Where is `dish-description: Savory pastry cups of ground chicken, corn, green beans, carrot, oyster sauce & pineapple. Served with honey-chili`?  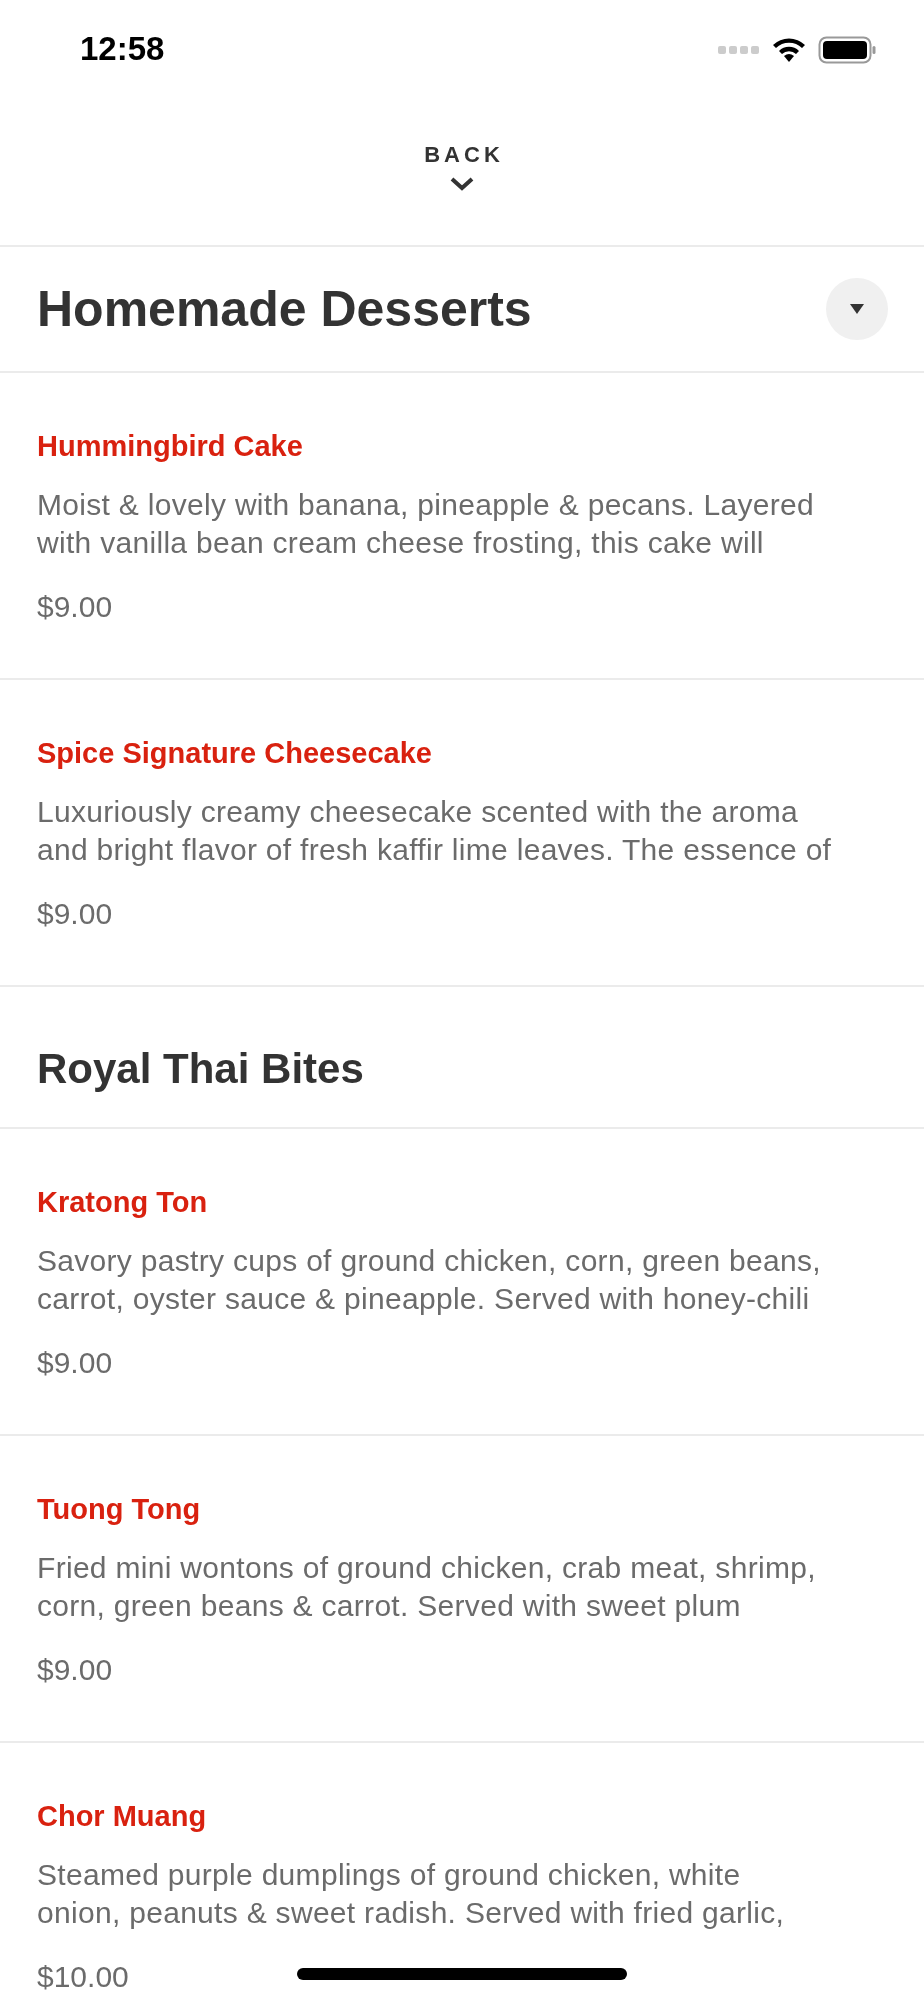 dish-description: Savory pastry cups of ground chicken, corn, green beans, carrot, oyster sauce & pineapple. Served with honey-chili is located at coordinates (429, 1280).